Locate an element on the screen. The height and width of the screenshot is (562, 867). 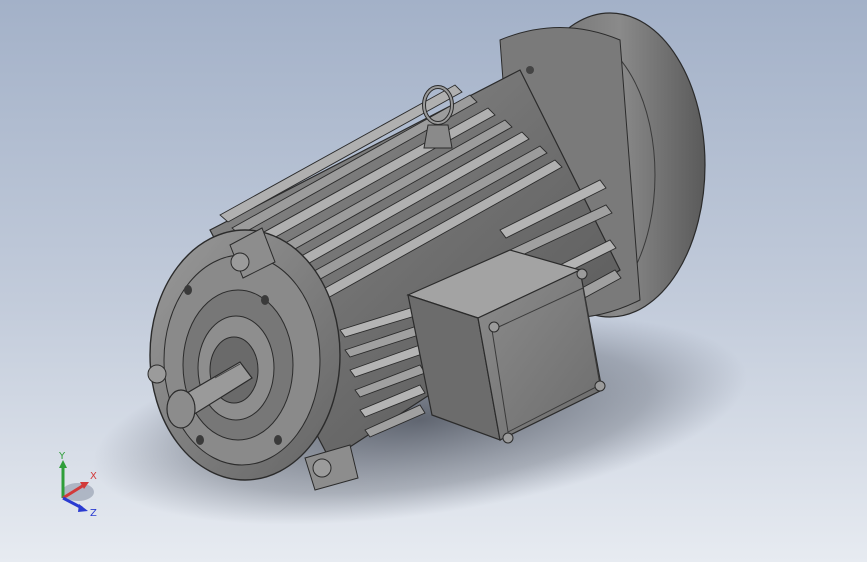
foot-bolt-left is located at coordinates (157, 374).